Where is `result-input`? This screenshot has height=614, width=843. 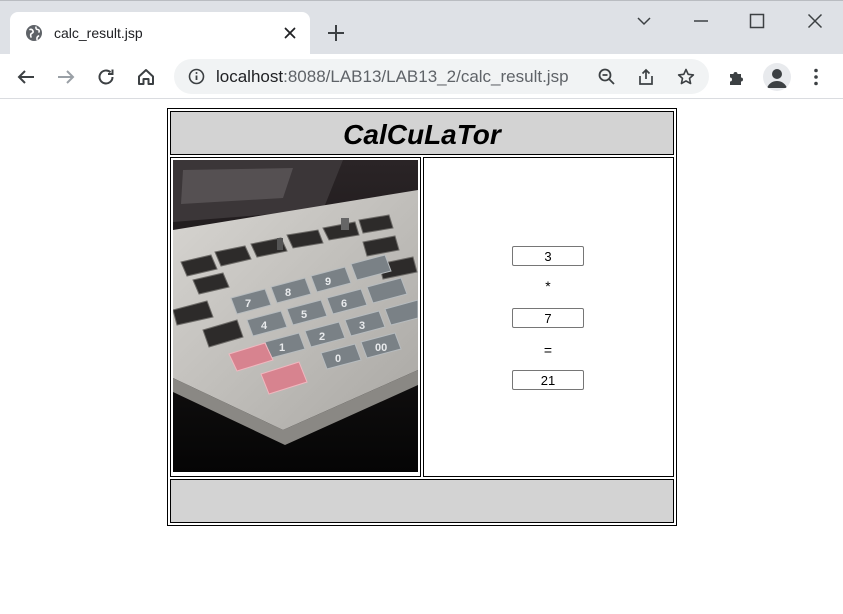
result-input is located at coordinates (548, 380).